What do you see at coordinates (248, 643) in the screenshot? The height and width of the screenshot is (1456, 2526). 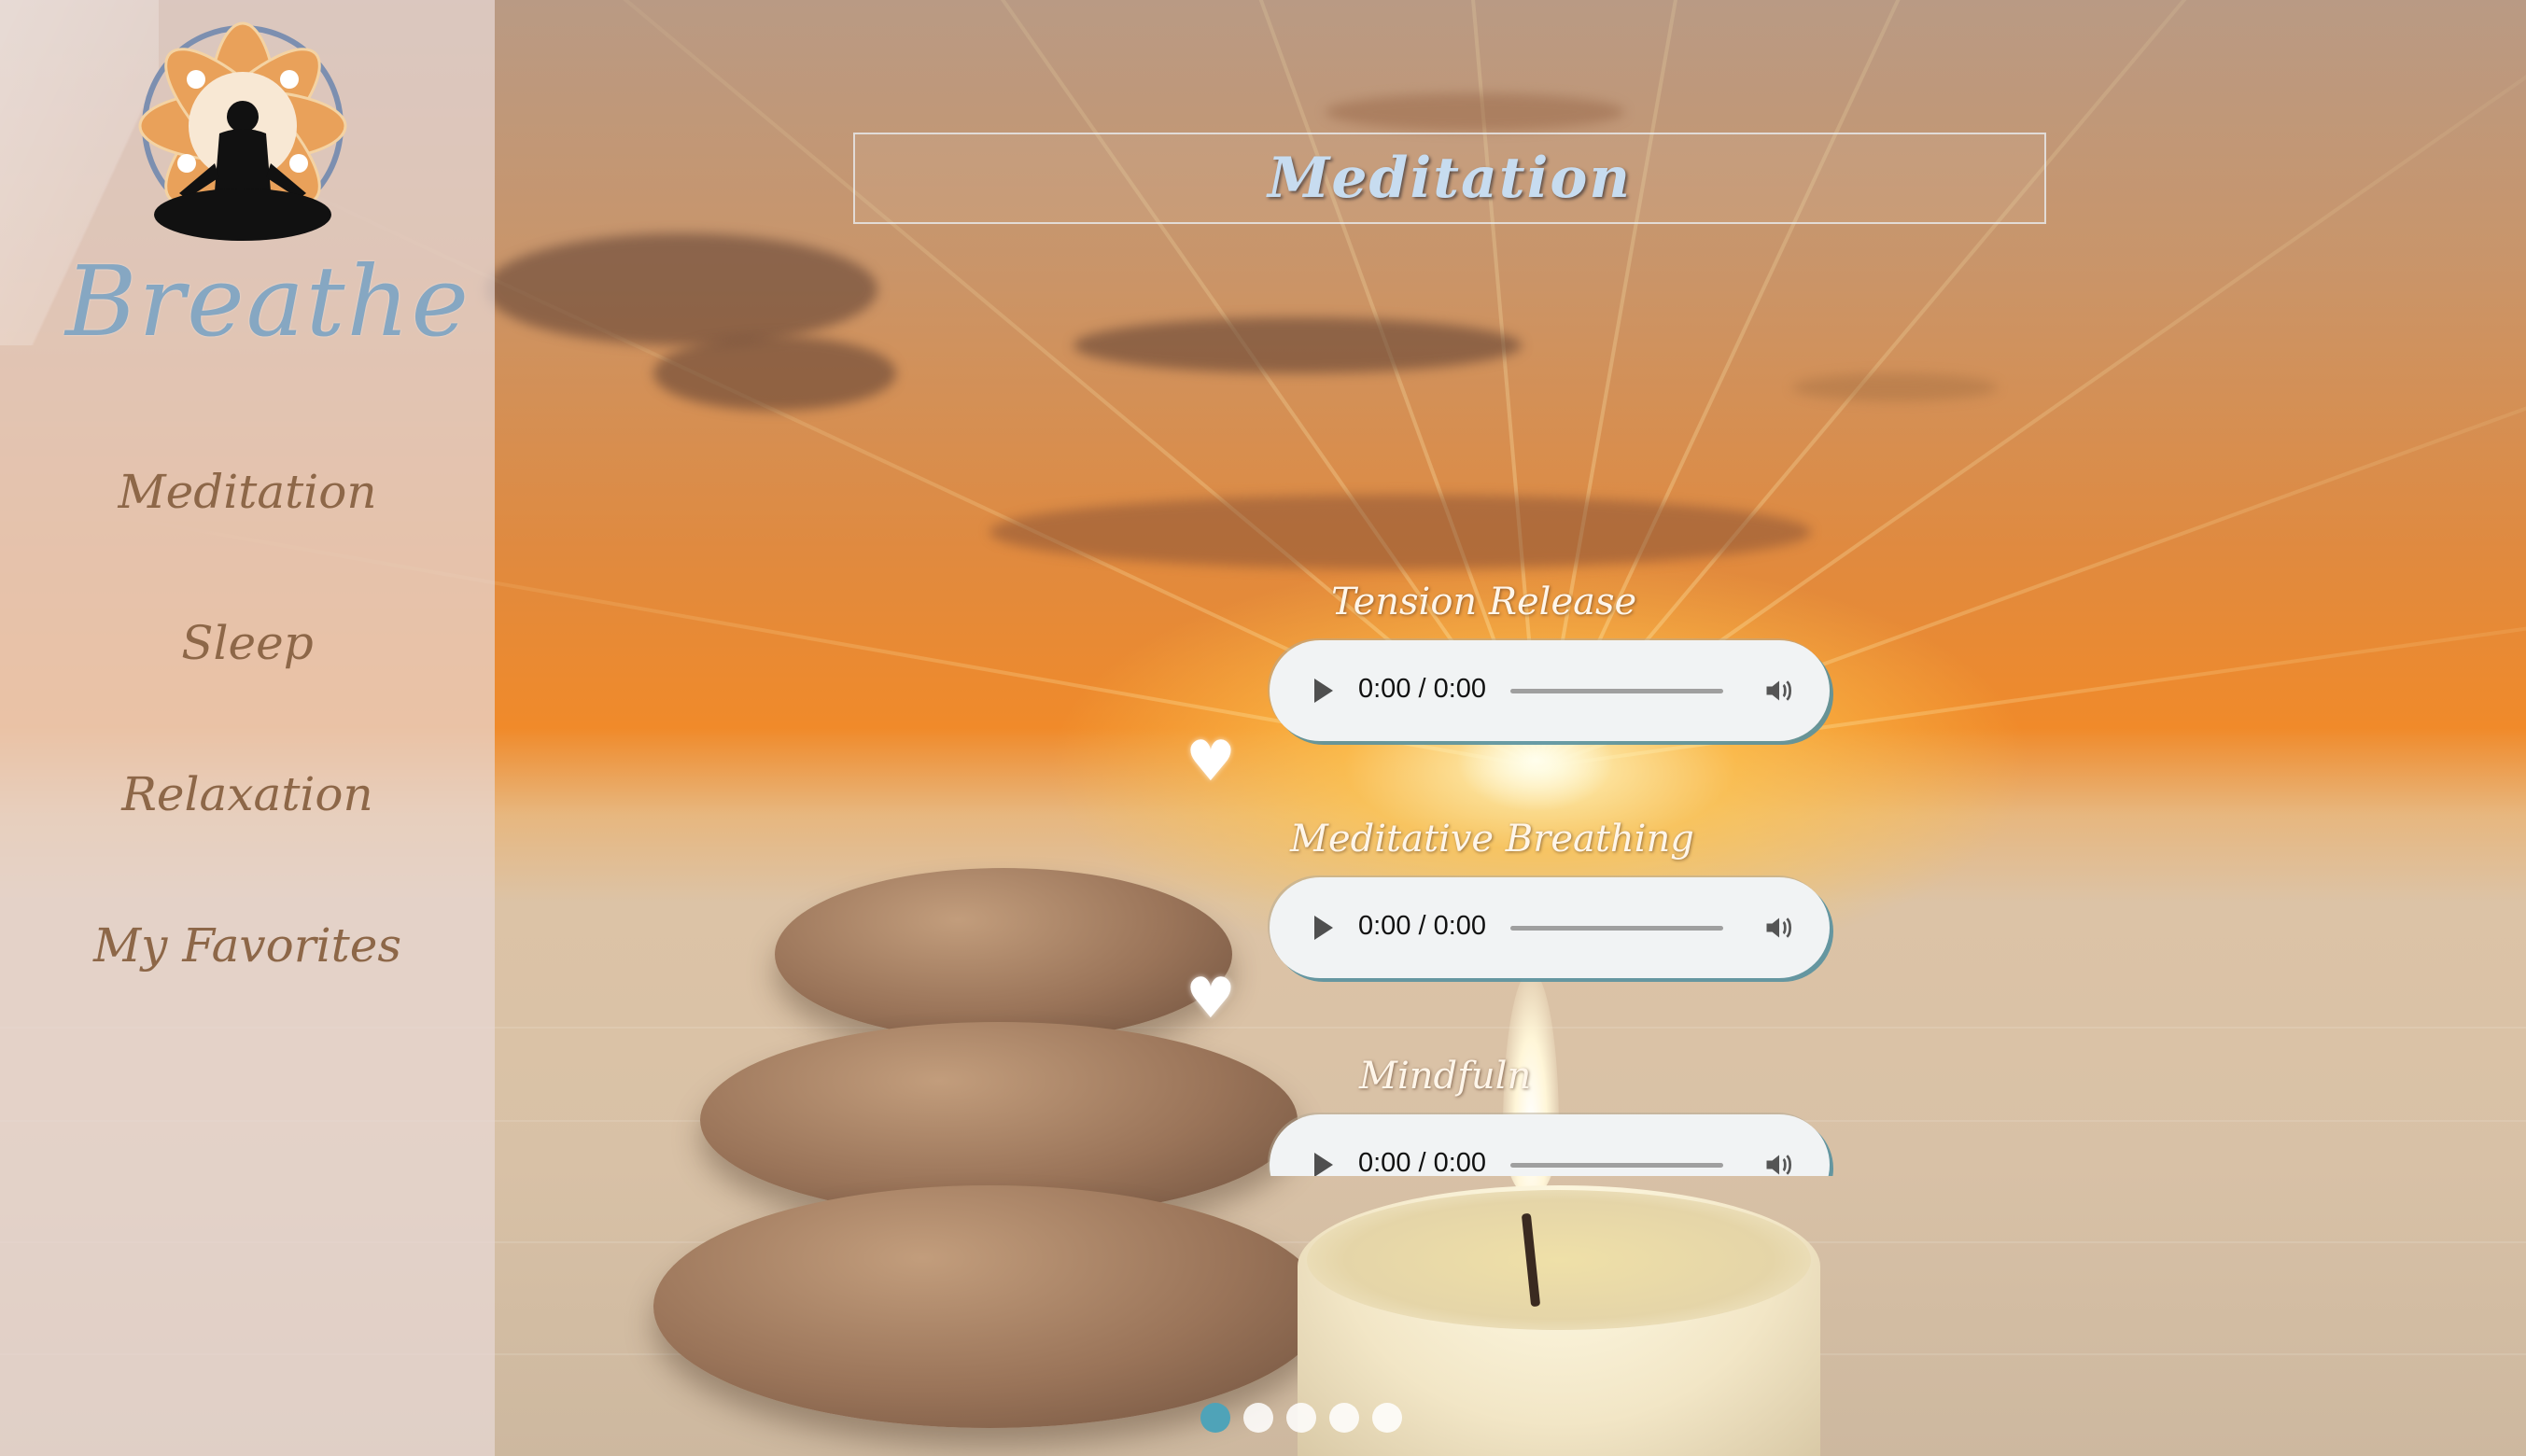 I see `nav-item-sleep: Sleep` at bounding box center [248, 643].